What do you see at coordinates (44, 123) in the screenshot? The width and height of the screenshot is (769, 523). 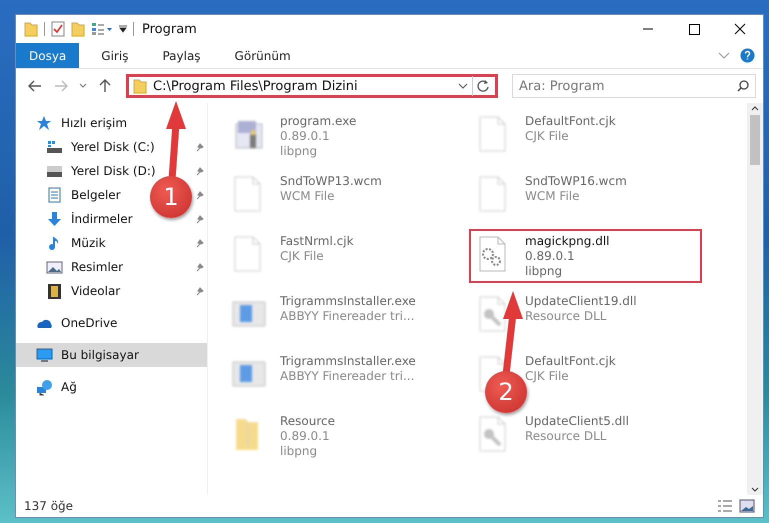 I see `quick-access-star-icon` at bounding box center [44, 123].